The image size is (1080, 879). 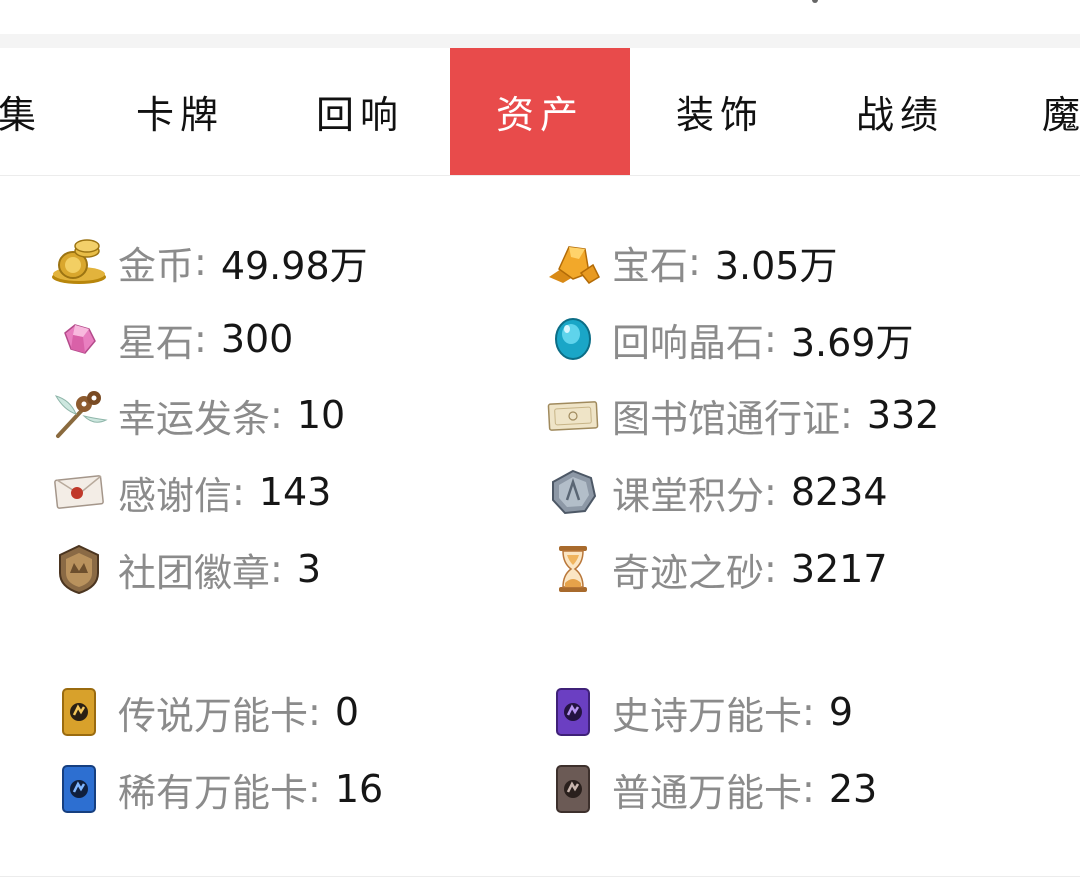 What do you see at coordinates (79, 569) in the screenshot?
I see `club-badge-icon` at bounding box center [79, 569].